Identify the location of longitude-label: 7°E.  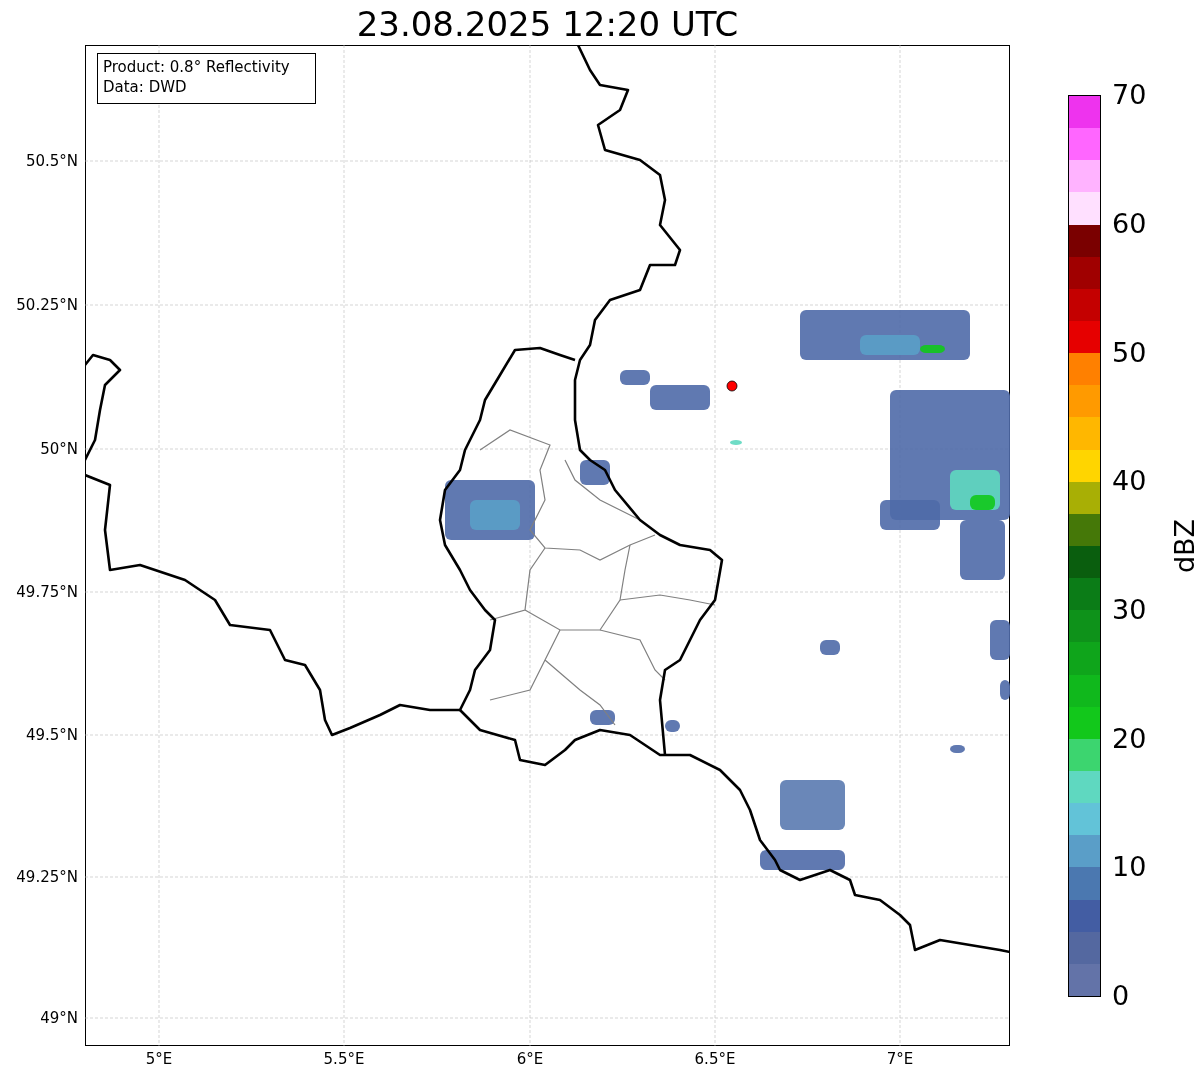
(900, 1059).